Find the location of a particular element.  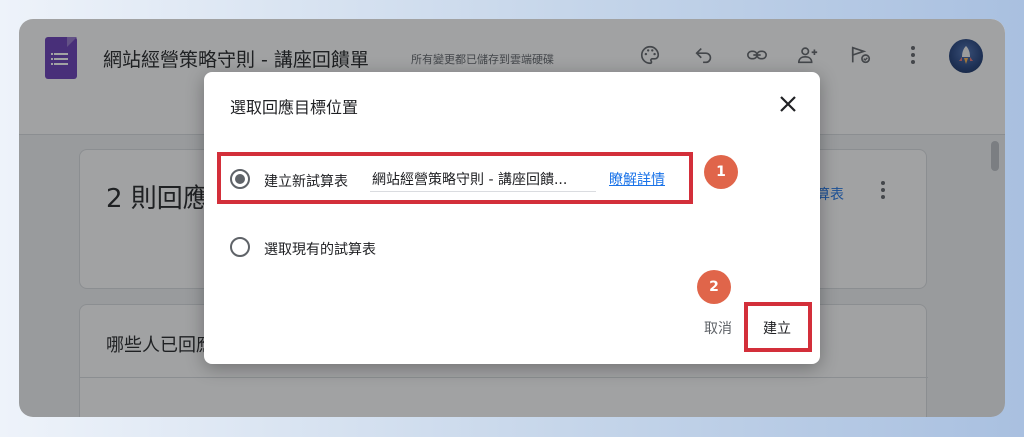

close-icon is located at coordinates (788, 104).